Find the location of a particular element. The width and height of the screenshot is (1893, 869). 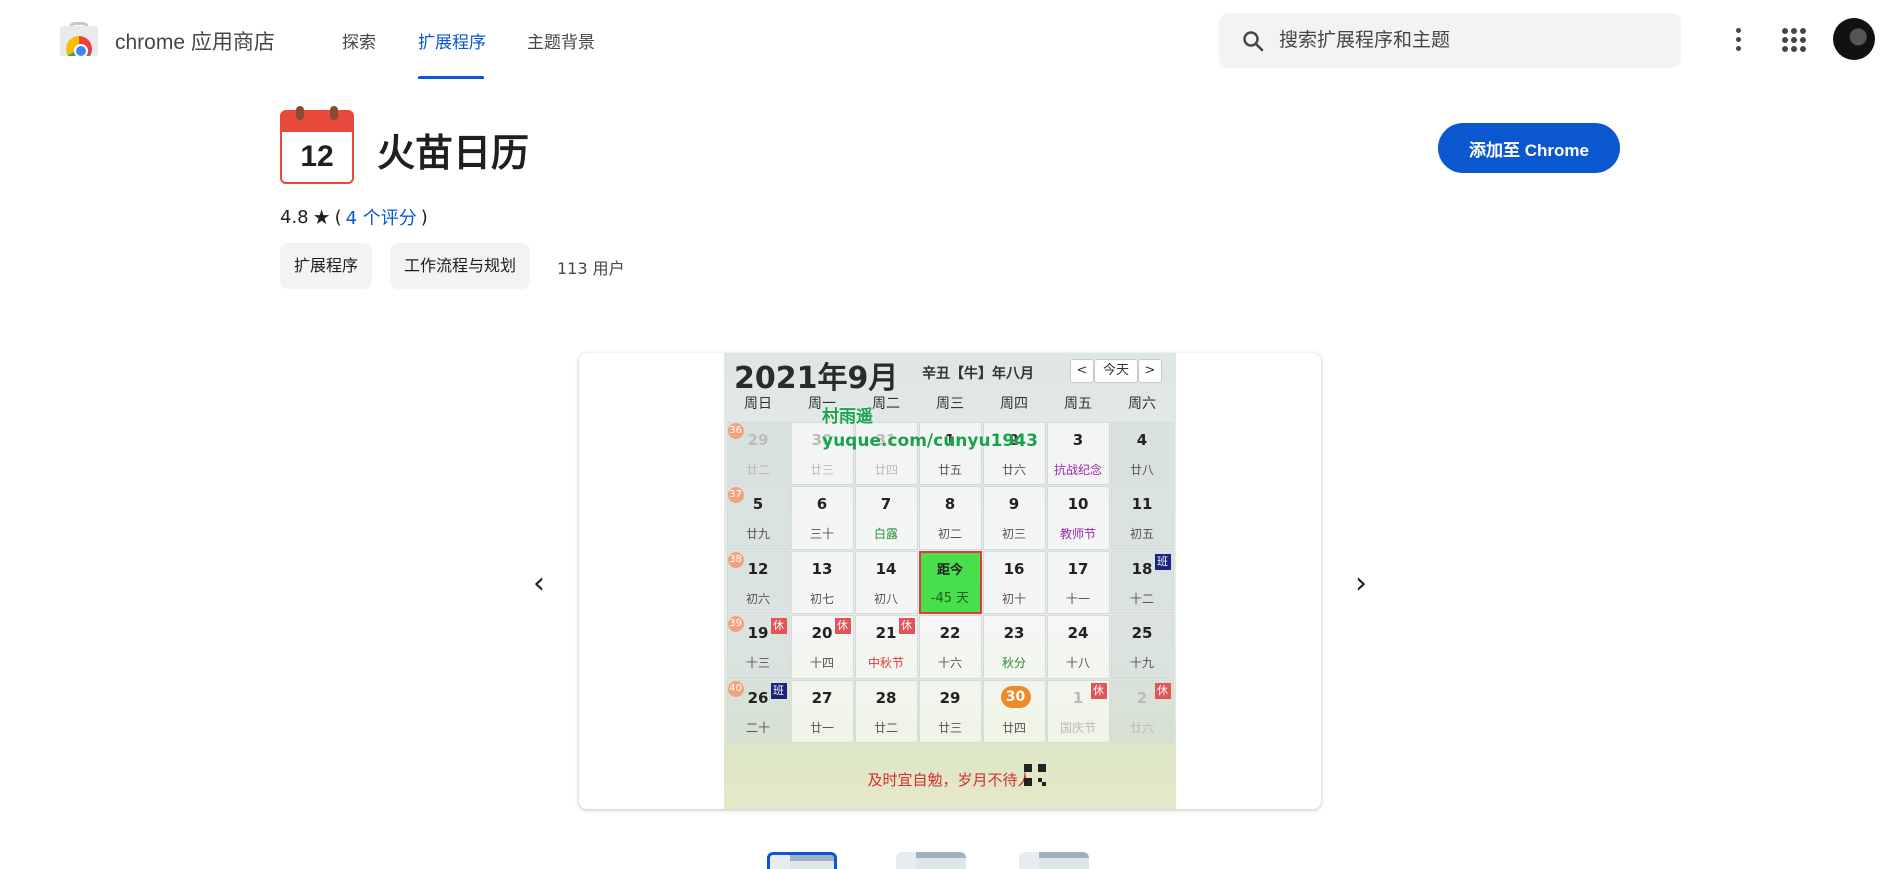

watermark-line1: 村雨遥 is located at coordinates (847, 417).